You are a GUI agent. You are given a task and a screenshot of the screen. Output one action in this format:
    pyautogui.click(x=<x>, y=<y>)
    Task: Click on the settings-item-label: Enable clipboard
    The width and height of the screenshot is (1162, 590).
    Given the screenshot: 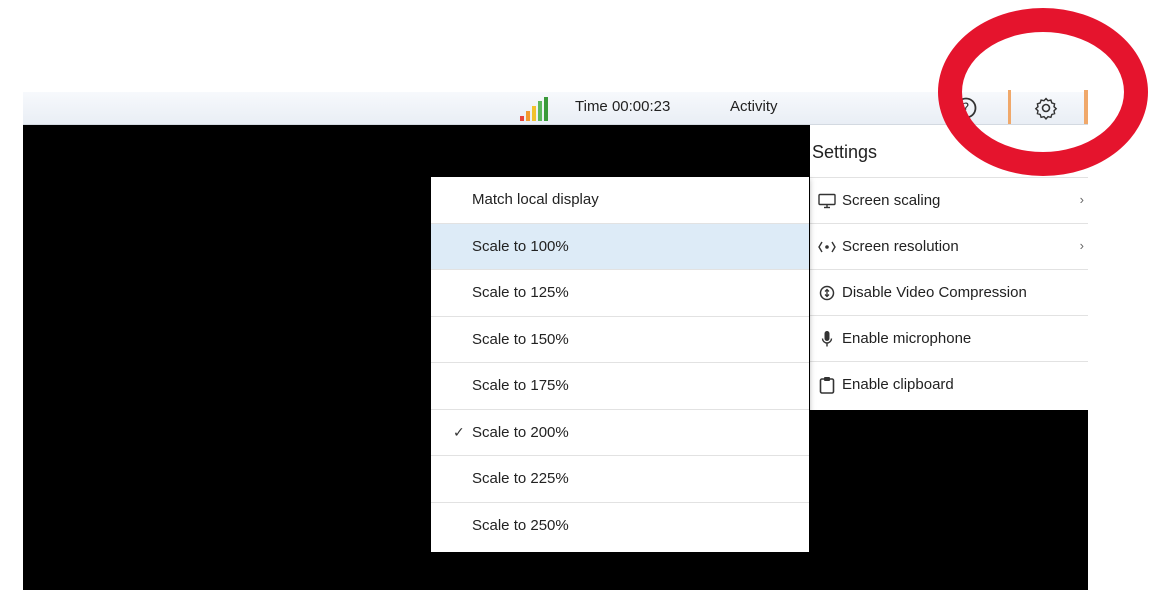 What is the action you would take?
    pyautogui.click(x=898, y=384)
    